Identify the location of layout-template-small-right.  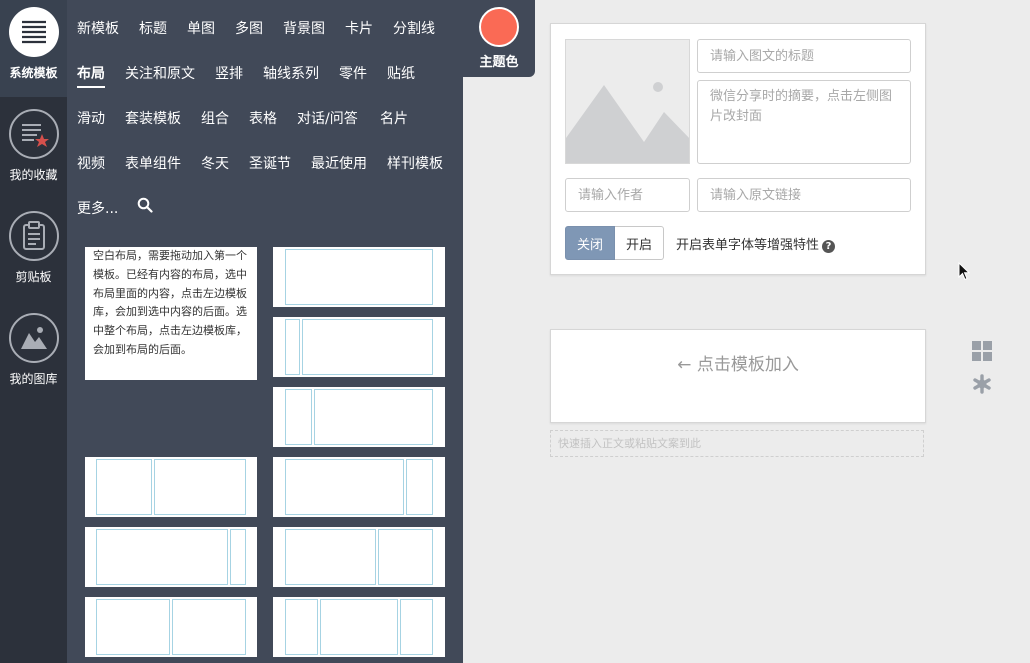
(359, 487).